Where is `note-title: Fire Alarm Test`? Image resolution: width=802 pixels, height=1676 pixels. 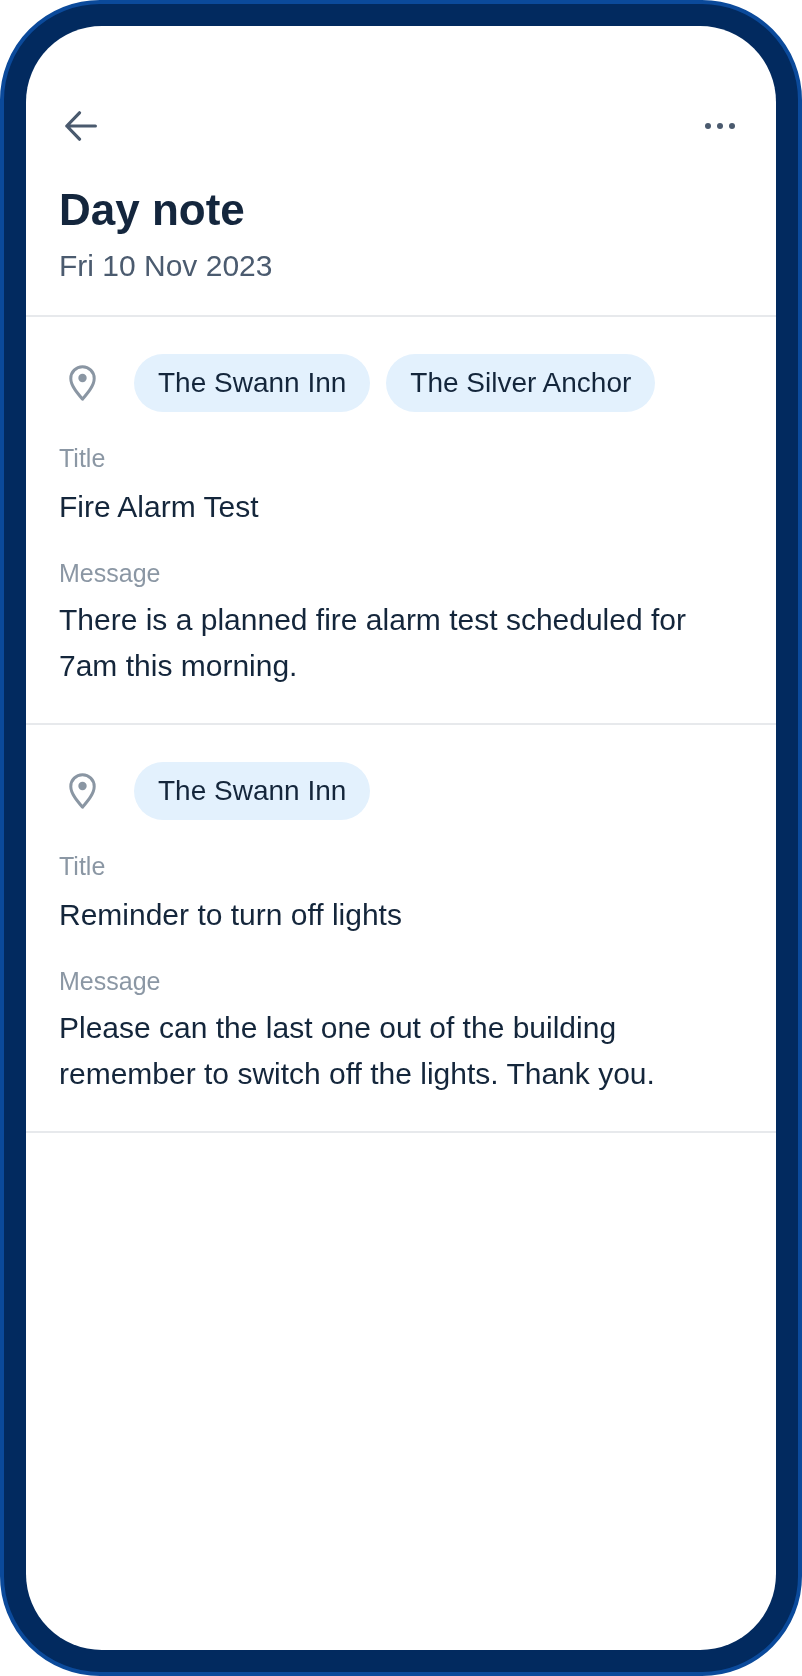 note-title: Fire Alarm Test is located at coordinates (159, 507).